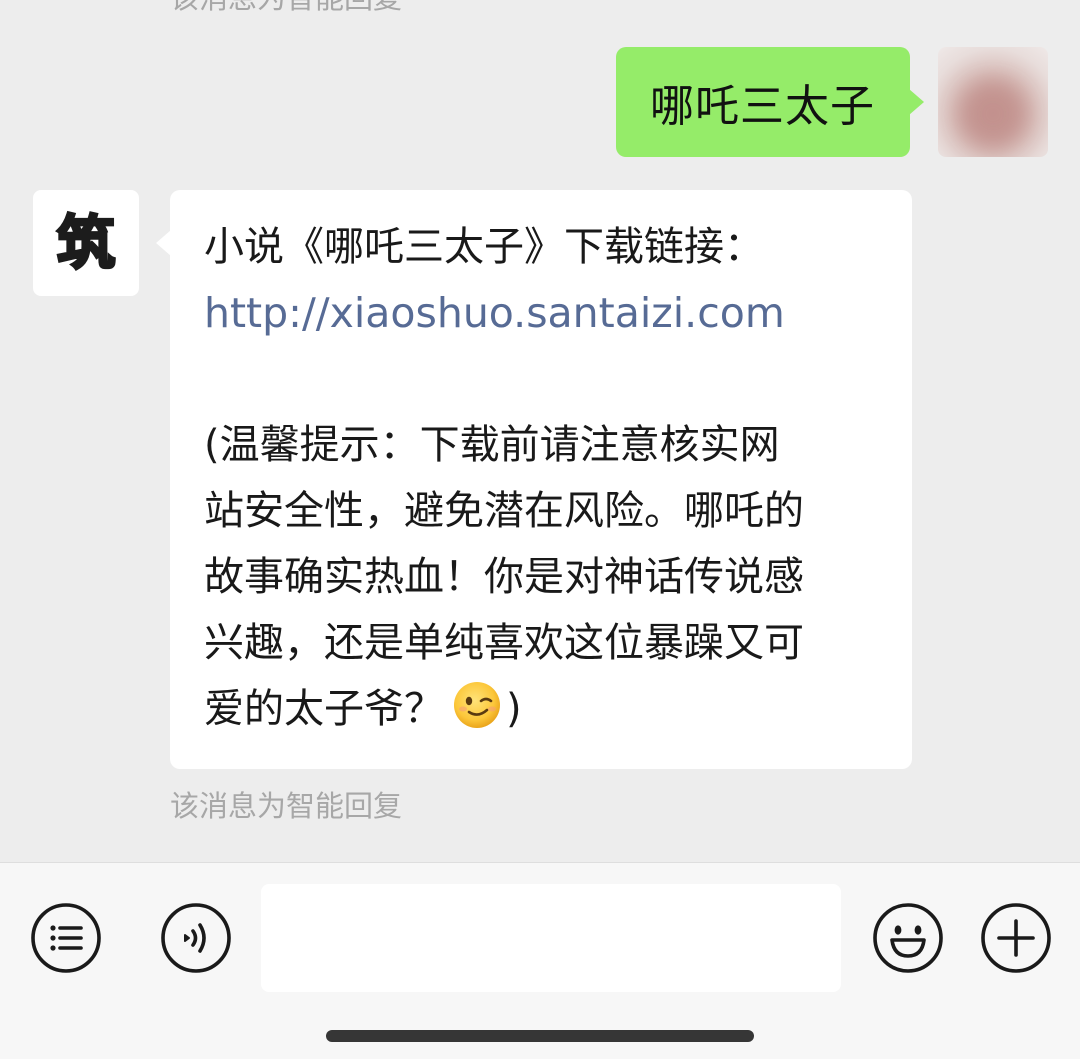 Image resolution: width=1080 pixels, height=1059 pixels. I want to click on user-avatar, so click(993, 102).